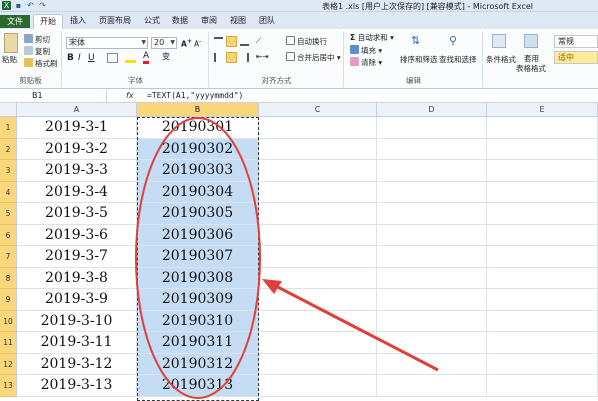 This screenshot has width=598, height=401. I want to click on row-header: 3, so click(8, 171).